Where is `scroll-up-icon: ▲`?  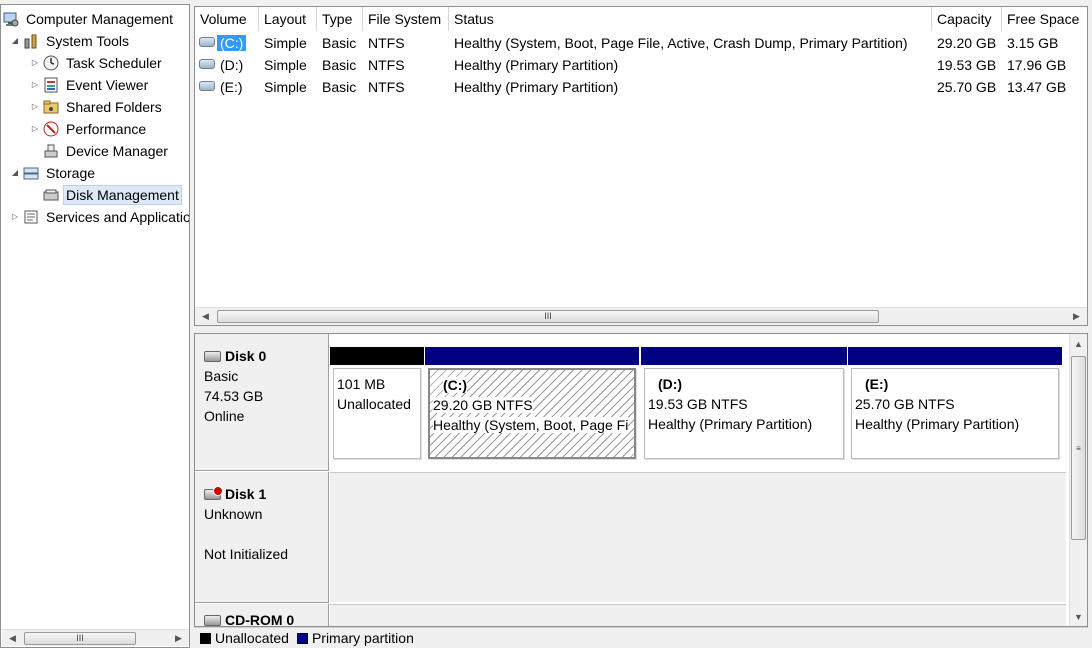 scroll-up-icon: ▲ is located at coordinates (1078, 344).